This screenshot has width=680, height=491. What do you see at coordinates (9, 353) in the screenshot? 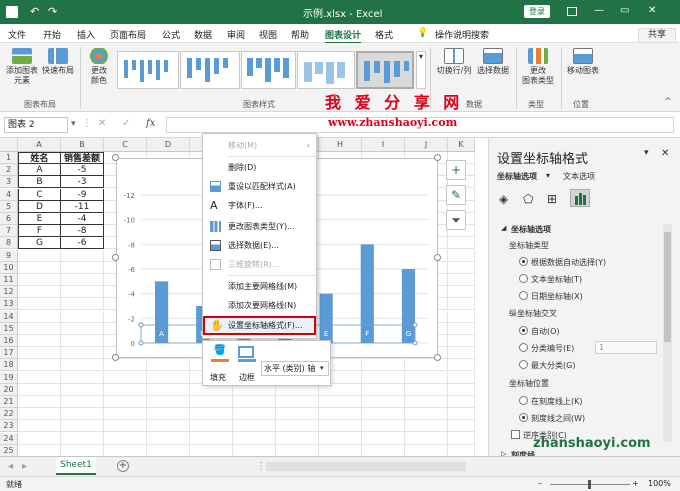
I see `row-header-17: 17` at bounding box center [9, 353].